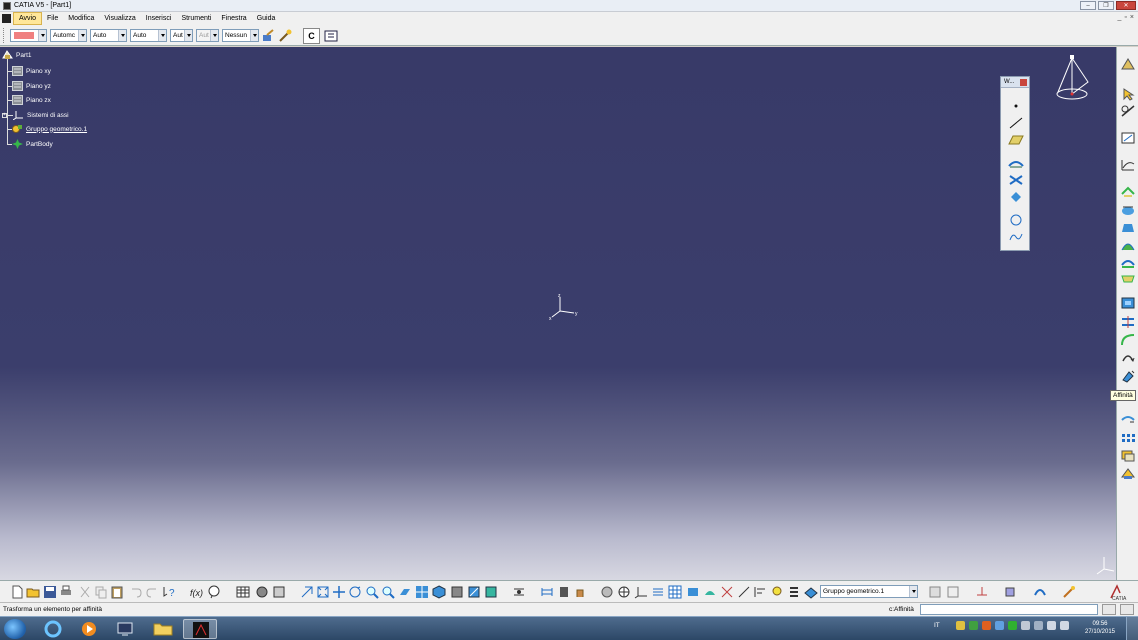 Image resolution: width=1138 pixels, height=640 pixels. Describe the element at coordinates (197, 592) in the screenshot. I see `formula-icon: f(x)` at that location.